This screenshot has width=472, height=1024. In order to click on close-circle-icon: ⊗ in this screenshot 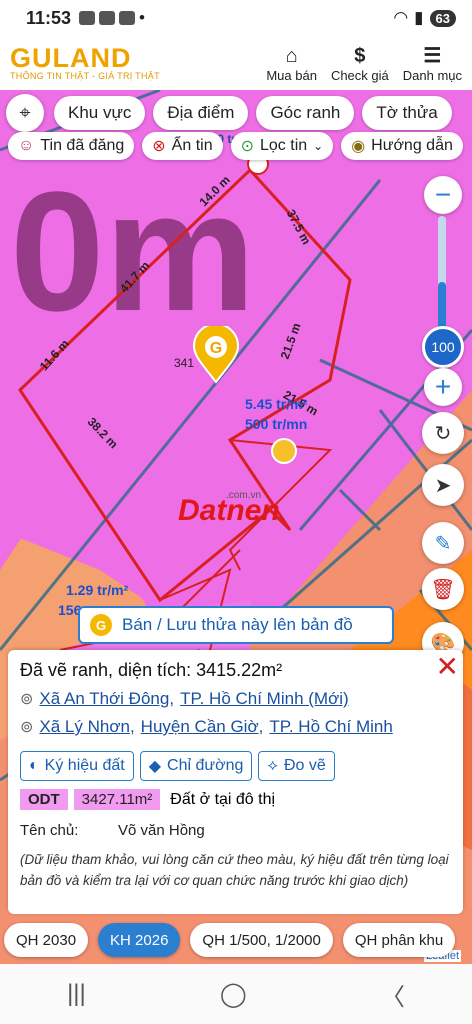, I will do `click(159, 146)`.